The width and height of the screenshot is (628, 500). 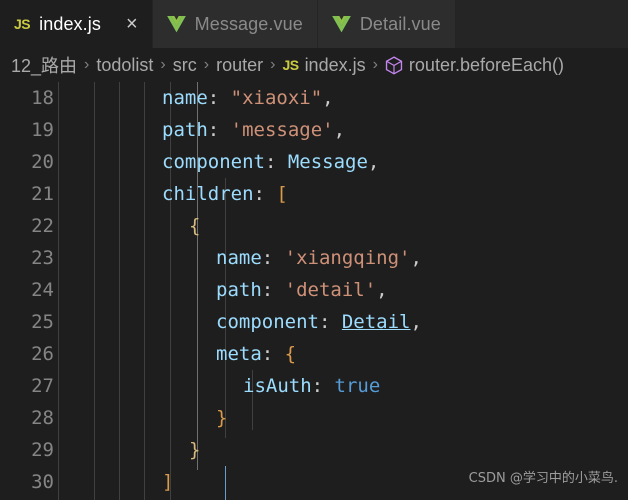 I want to click on code-text: children: [, so click(x=225, y=194).